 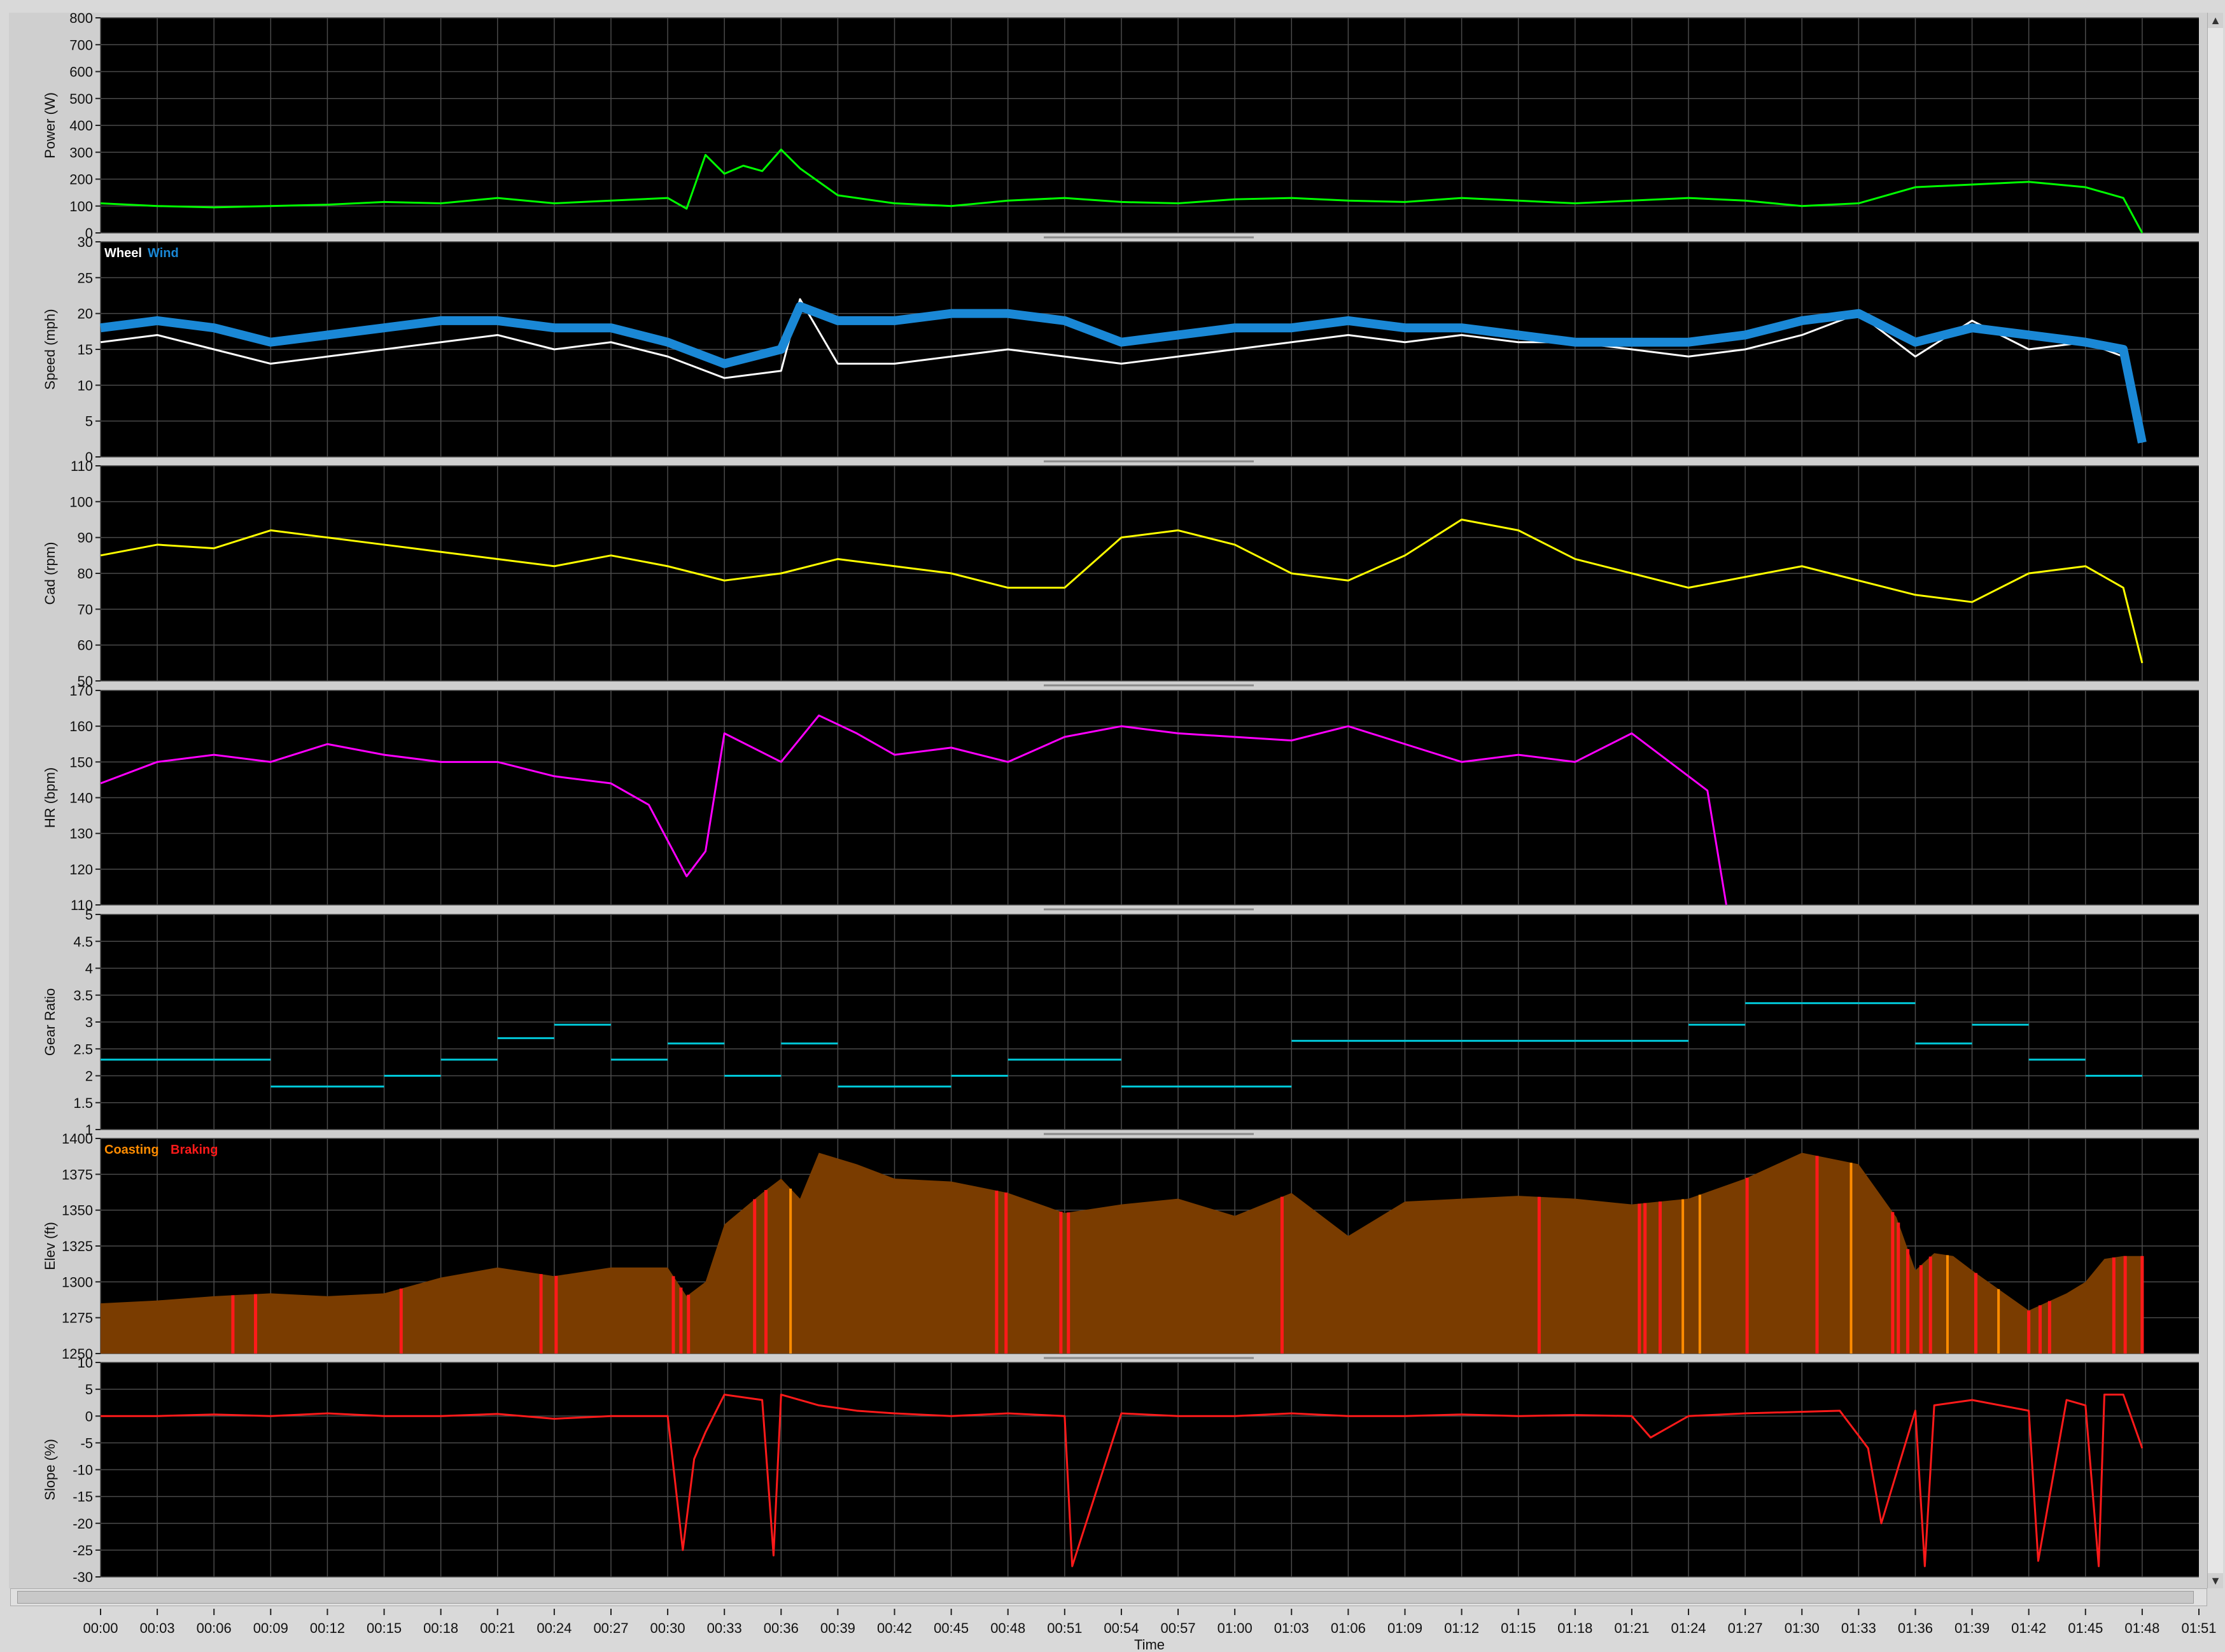 I want to click on legend-entry: Wind, so click(x=164, y=253).